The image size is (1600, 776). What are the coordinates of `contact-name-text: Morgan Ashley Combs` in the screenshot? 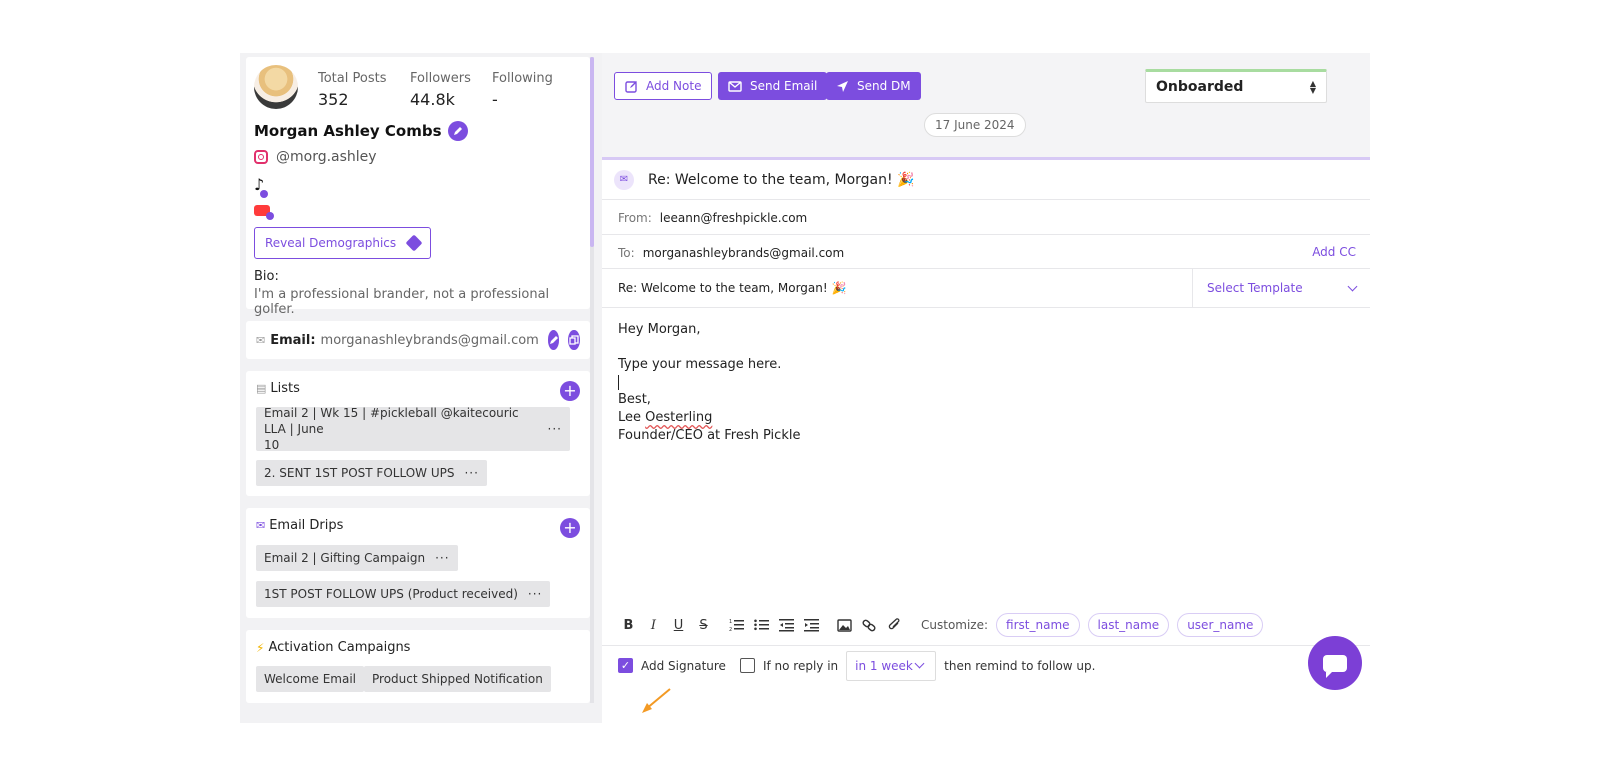 It's located at (348, 131).